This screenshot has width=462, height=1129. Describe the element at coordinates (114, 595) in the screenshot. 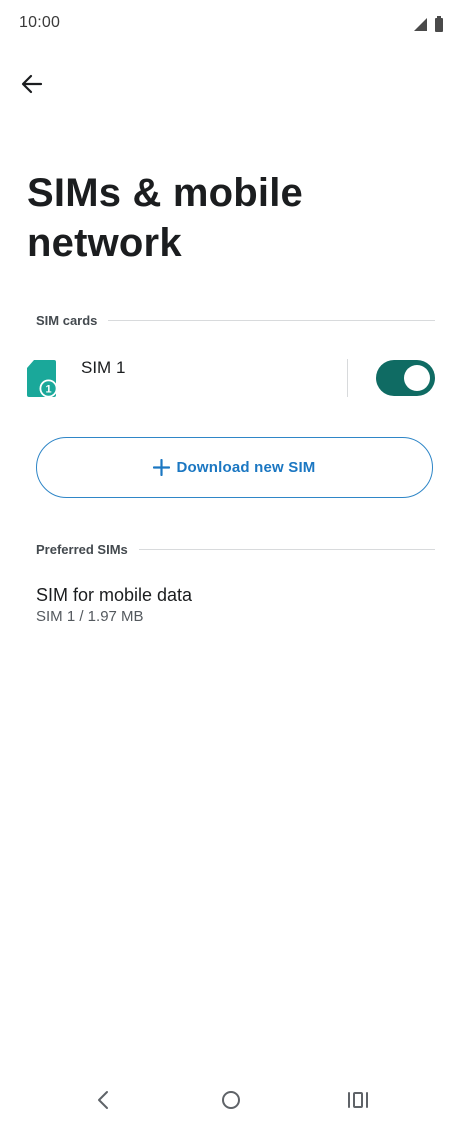

I see `pref-item-title: SIM for mobile data` at that location.